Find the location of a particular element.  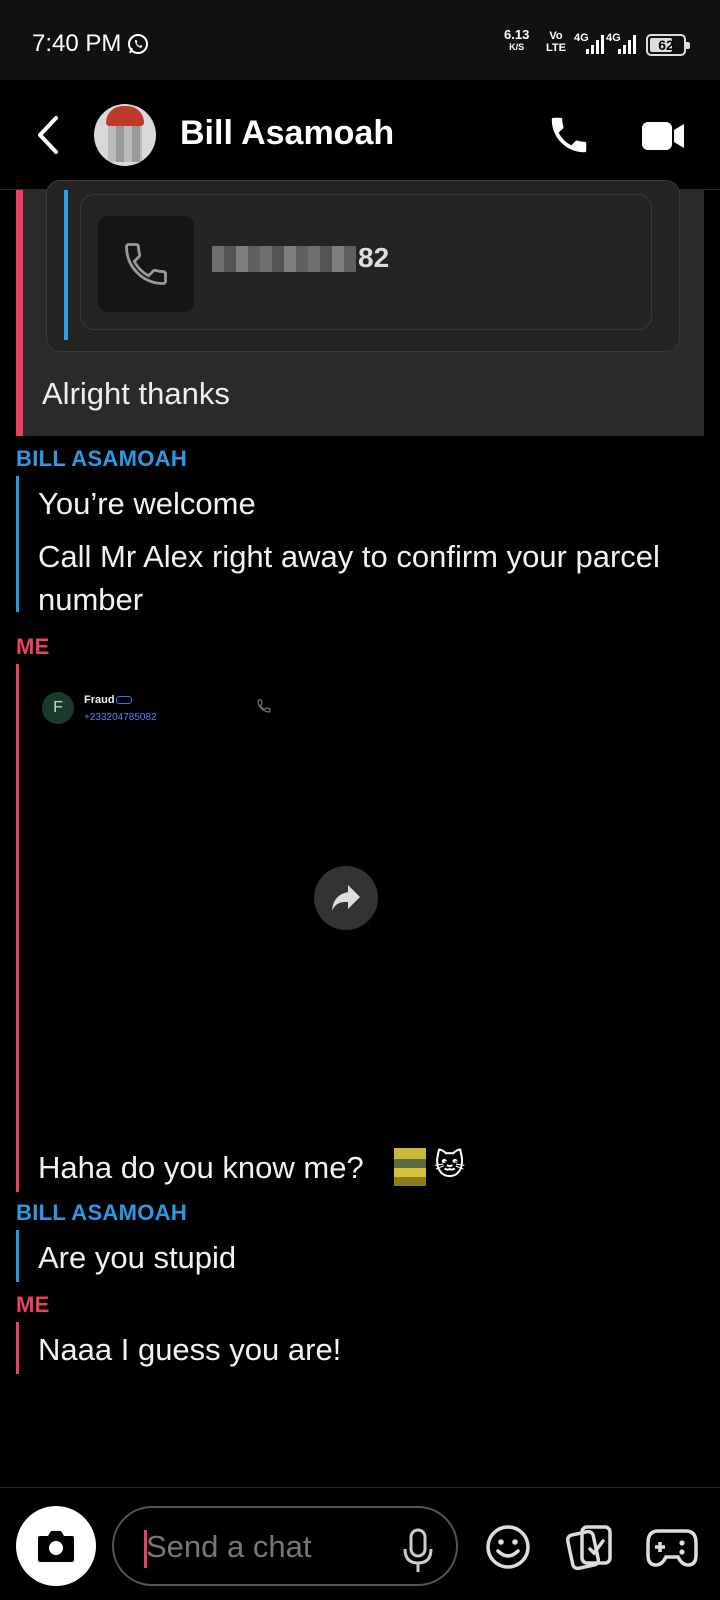

volte-bottom: LTE is located at coordinates (556, 48).